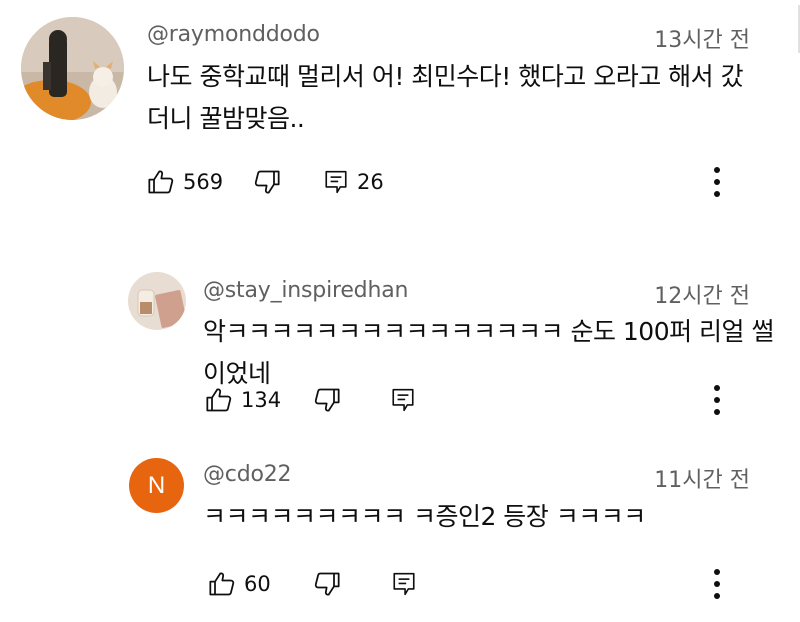 The height and width of the screenshot is (622, 800). What do you see at coordinates (370, 182) in the screenshot?
I see `reply-count: 26` at bounding box center [370, 182].